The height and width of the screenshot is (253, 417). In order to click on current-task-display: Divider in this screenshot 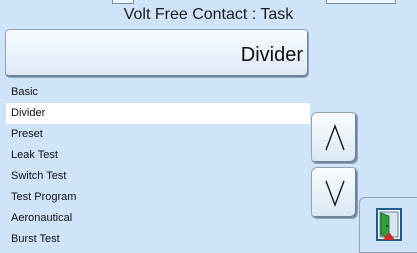, I will do `click(157, 53)`.